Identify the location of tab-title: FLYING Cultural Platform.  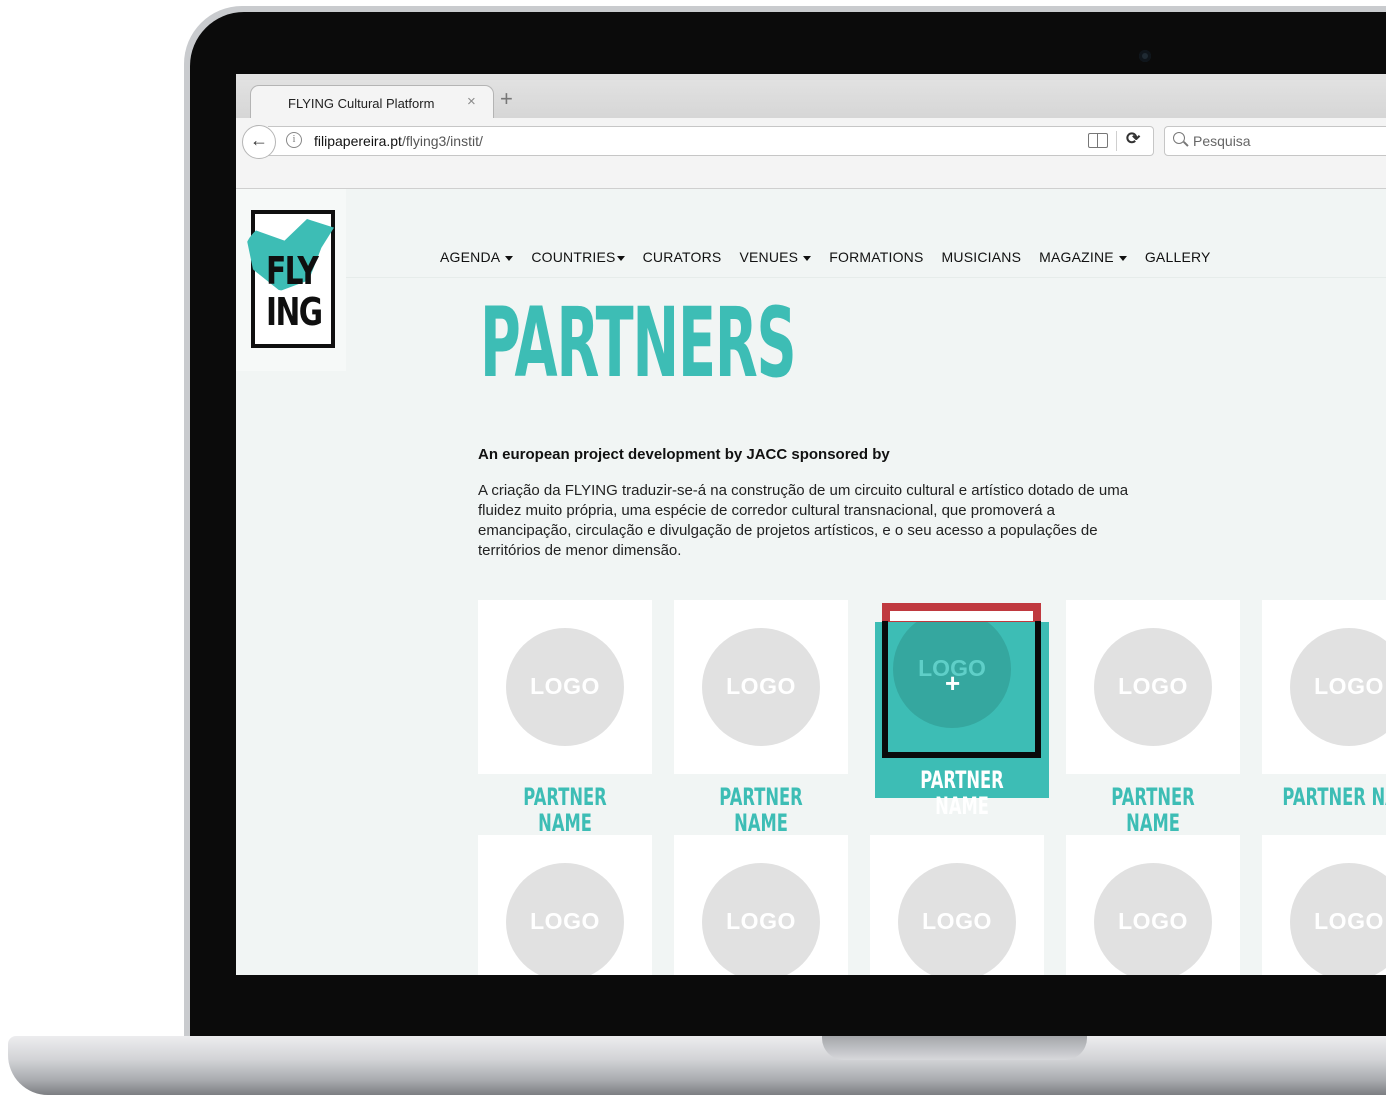
(361, 103).